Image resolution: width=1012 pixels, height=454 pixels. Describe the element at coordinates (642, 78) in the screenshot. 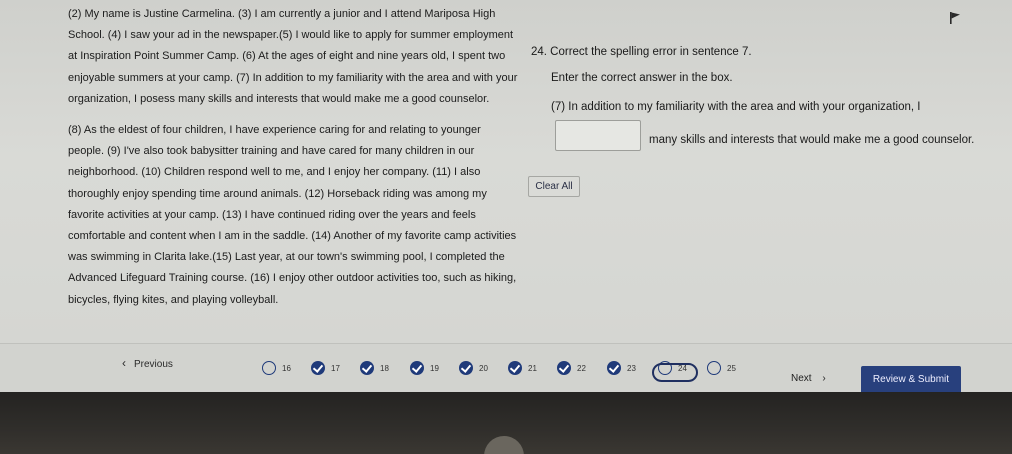

I see `question-instruction: Enter the correct answer in the box.` at that location.